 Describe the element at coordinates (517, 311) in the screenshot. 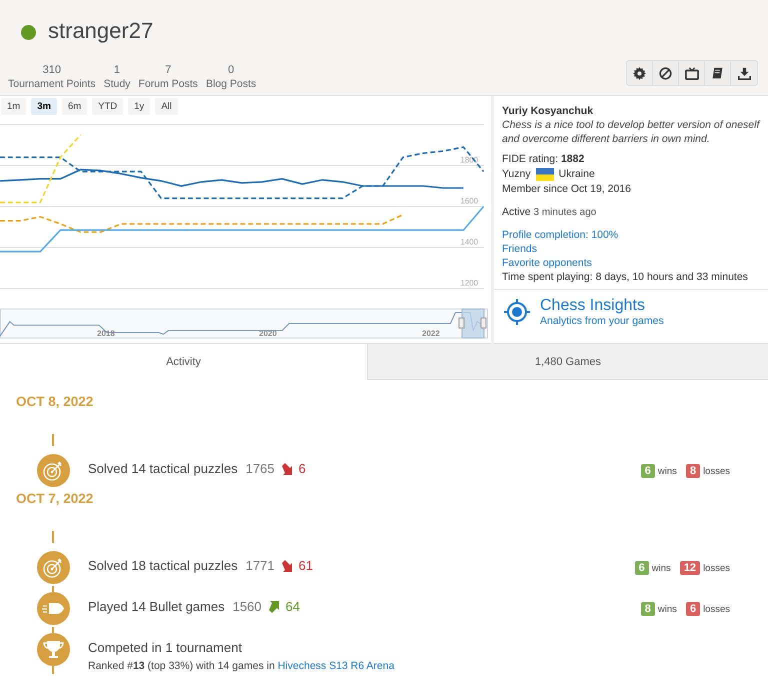

I see `target-icon` at that location.